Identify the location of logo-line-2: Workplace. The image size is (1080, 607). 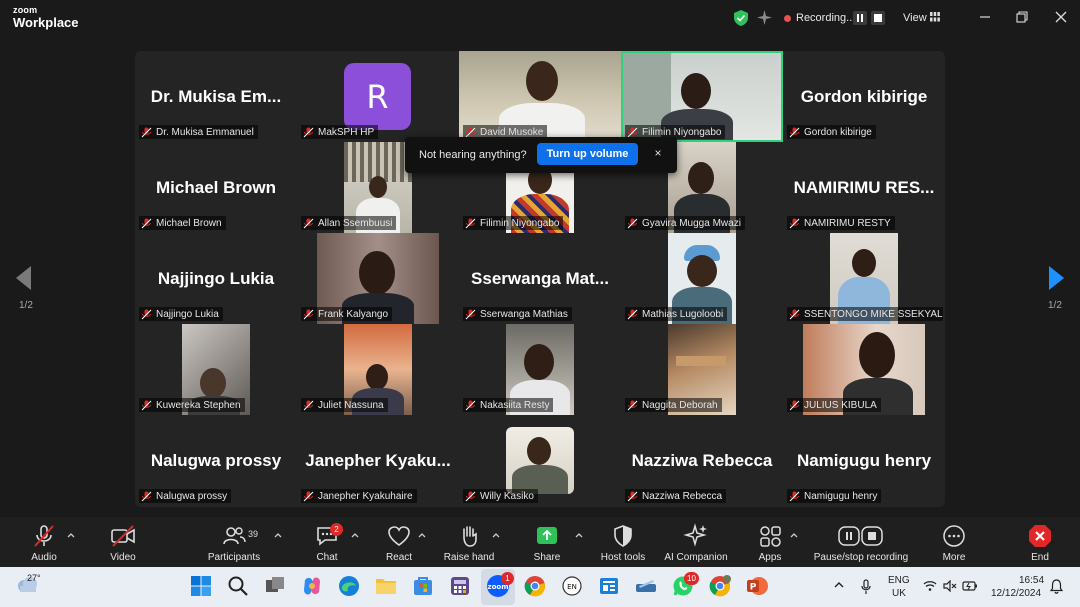
(46, 22).